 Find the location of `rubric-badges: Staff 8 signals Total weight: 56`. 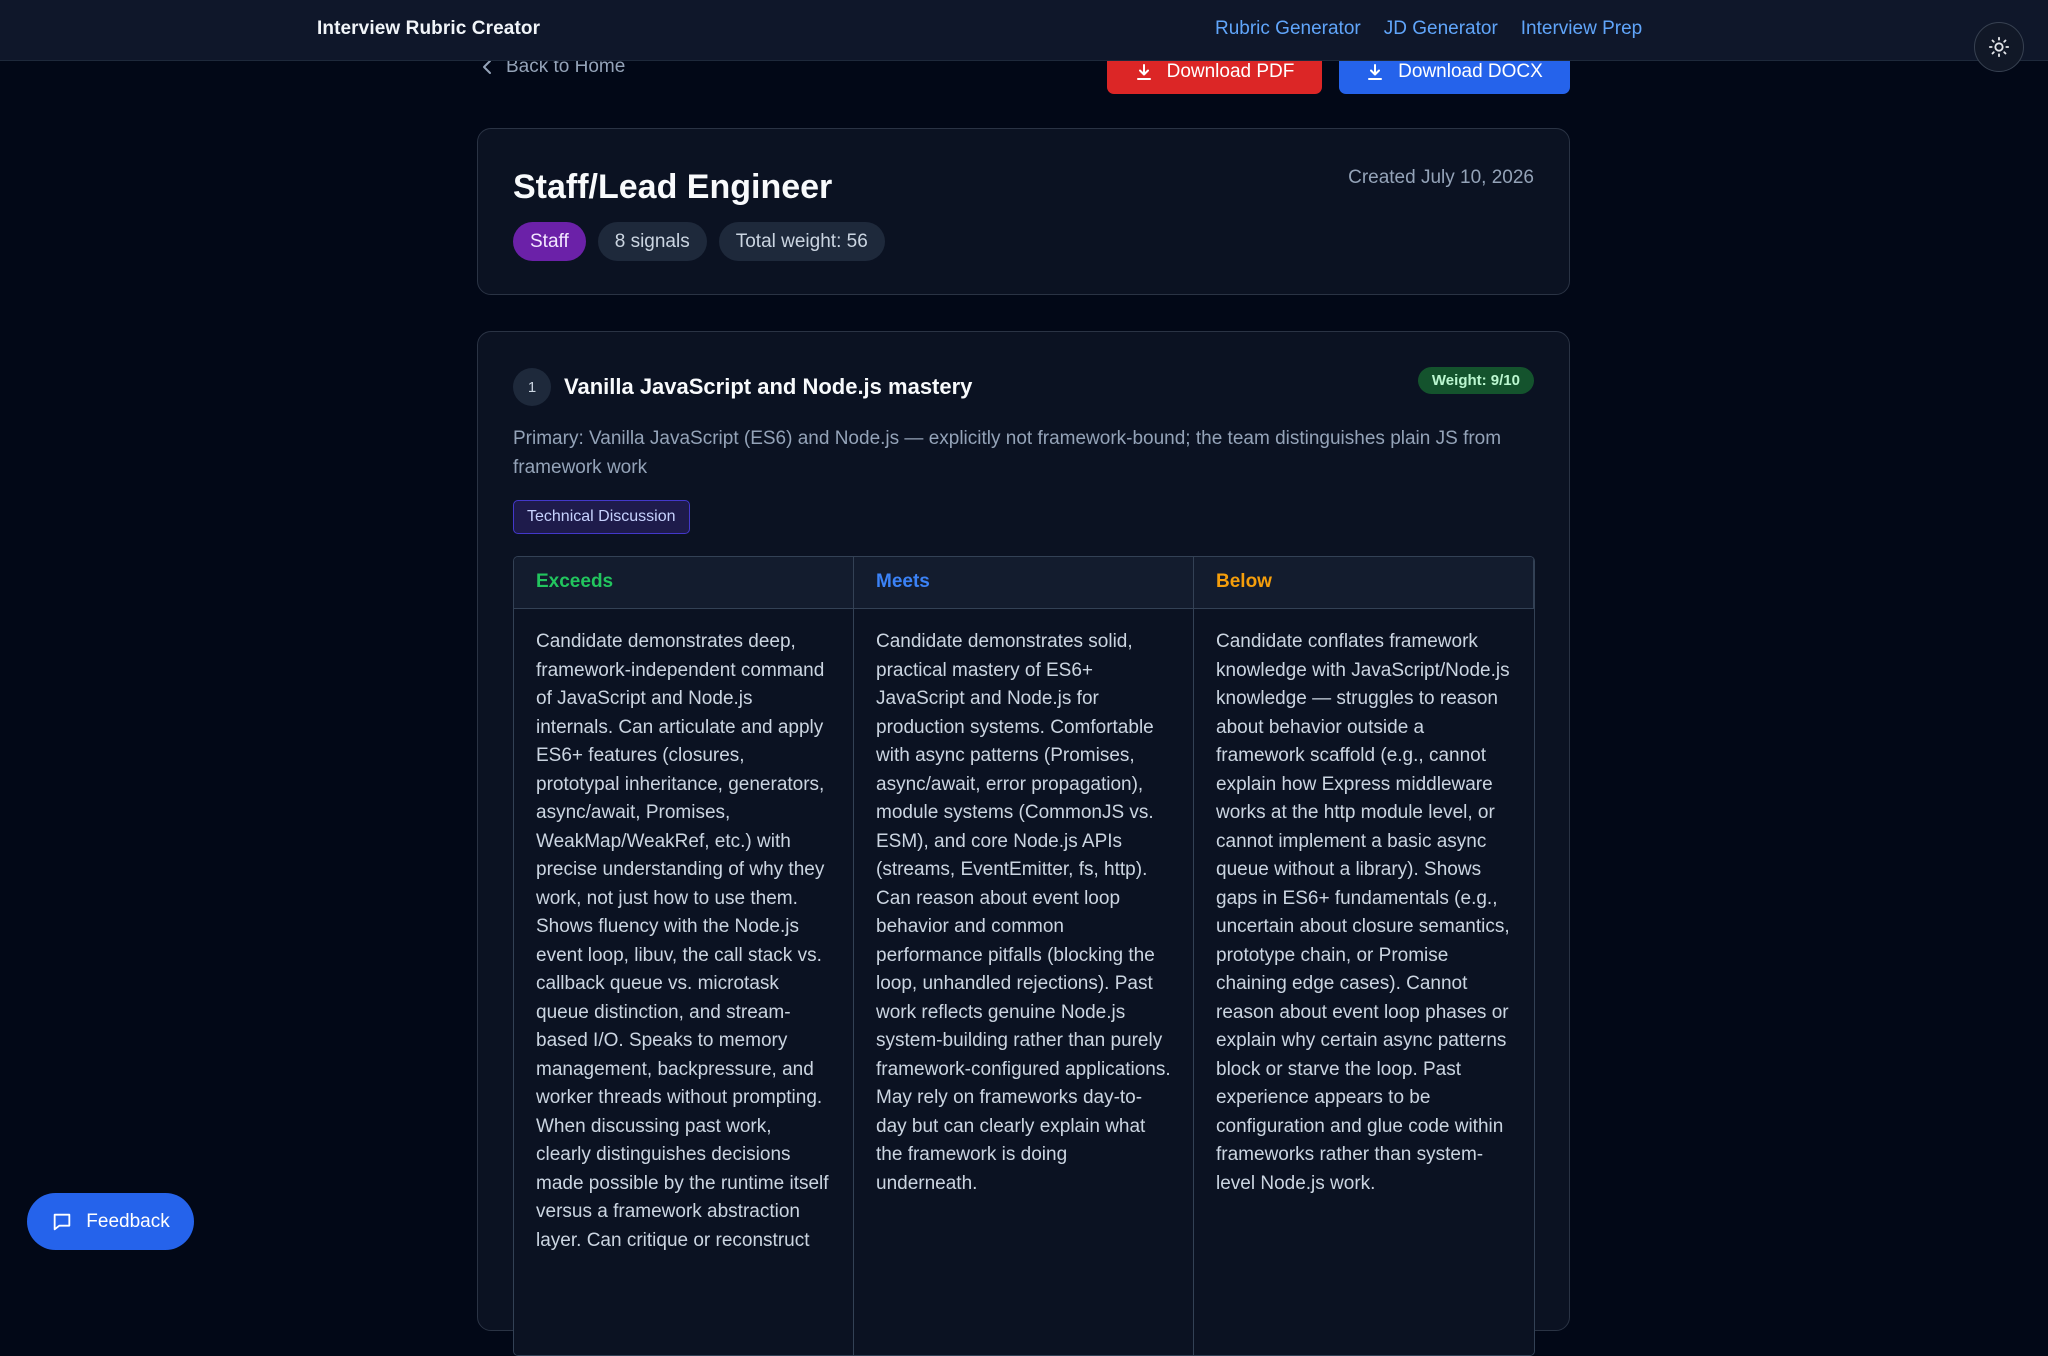

rubric-badges: Staff 8 signals Total weight: 56 is located at coordinates (699, 241).